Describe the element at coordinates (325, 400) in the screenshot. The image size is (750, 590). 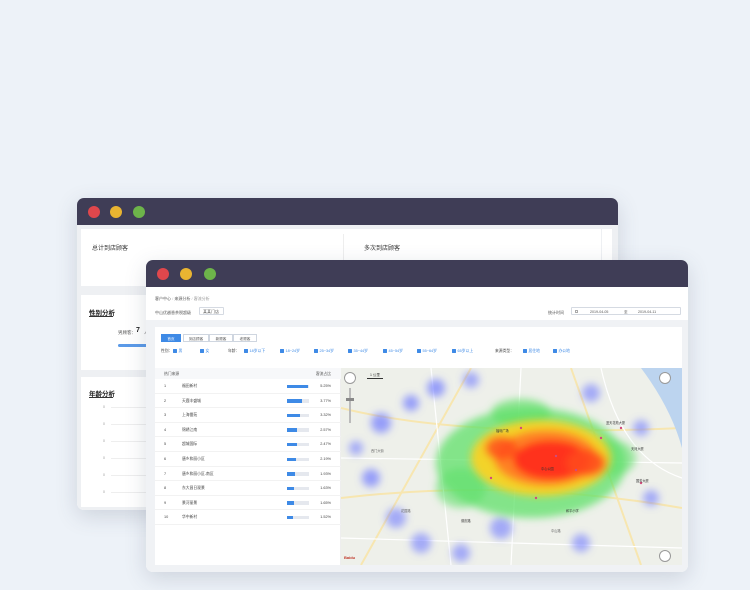
I see `row-share-percent: 3.77%` at that location.